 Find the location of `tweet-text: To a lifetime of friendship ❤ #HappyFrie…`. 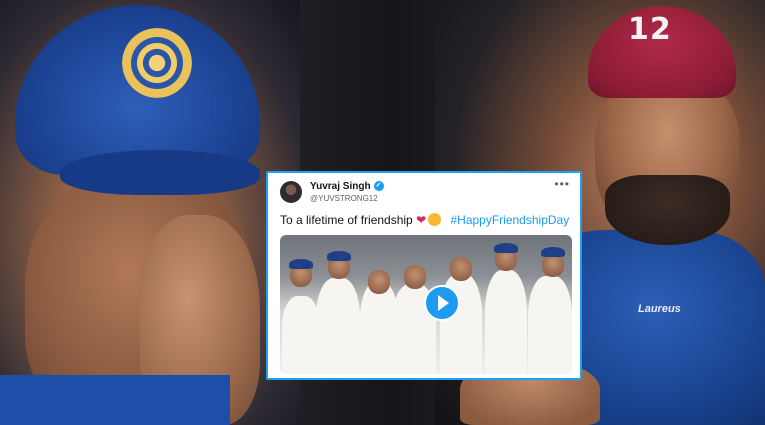

tweet-text: To a lifetime of friendship ❤ #HappyFrie… is located at coordinates (424, 220).